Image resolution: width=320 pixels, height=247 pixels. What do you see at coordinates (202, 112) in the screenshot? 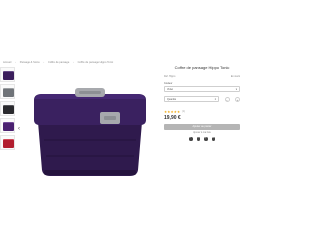
I see `rating: ★★★★★ (1)` at bounding box center [202, 112].